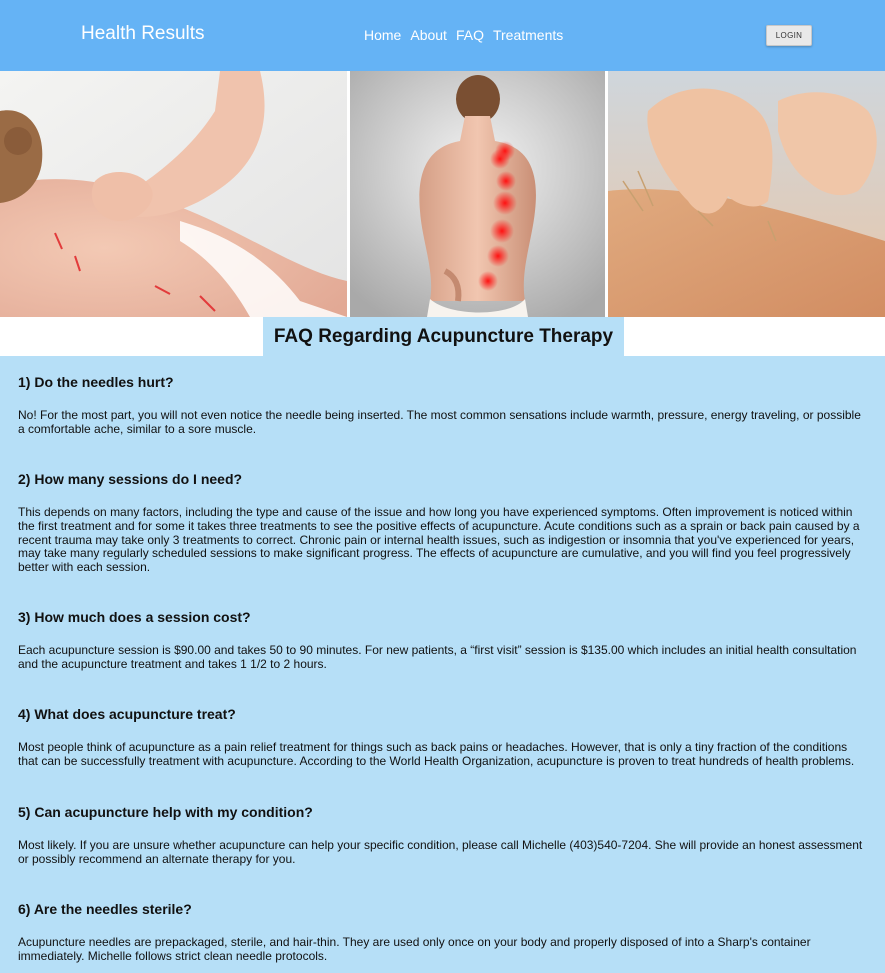 The width and height of the screenshot is (885, 973). I want to click on faq-question: 4) What does acupuncture treat?, so click(127, 714).